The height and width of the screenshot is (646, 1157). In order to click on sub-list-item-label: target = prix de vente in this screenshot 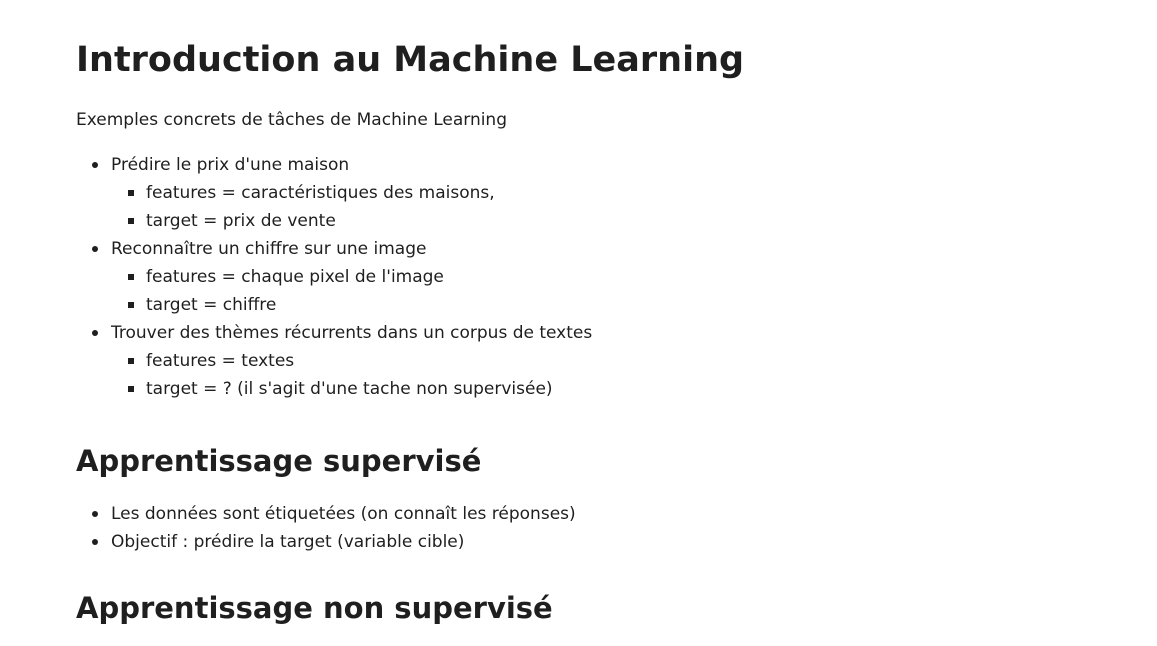, I will do `click(241, 221)`.